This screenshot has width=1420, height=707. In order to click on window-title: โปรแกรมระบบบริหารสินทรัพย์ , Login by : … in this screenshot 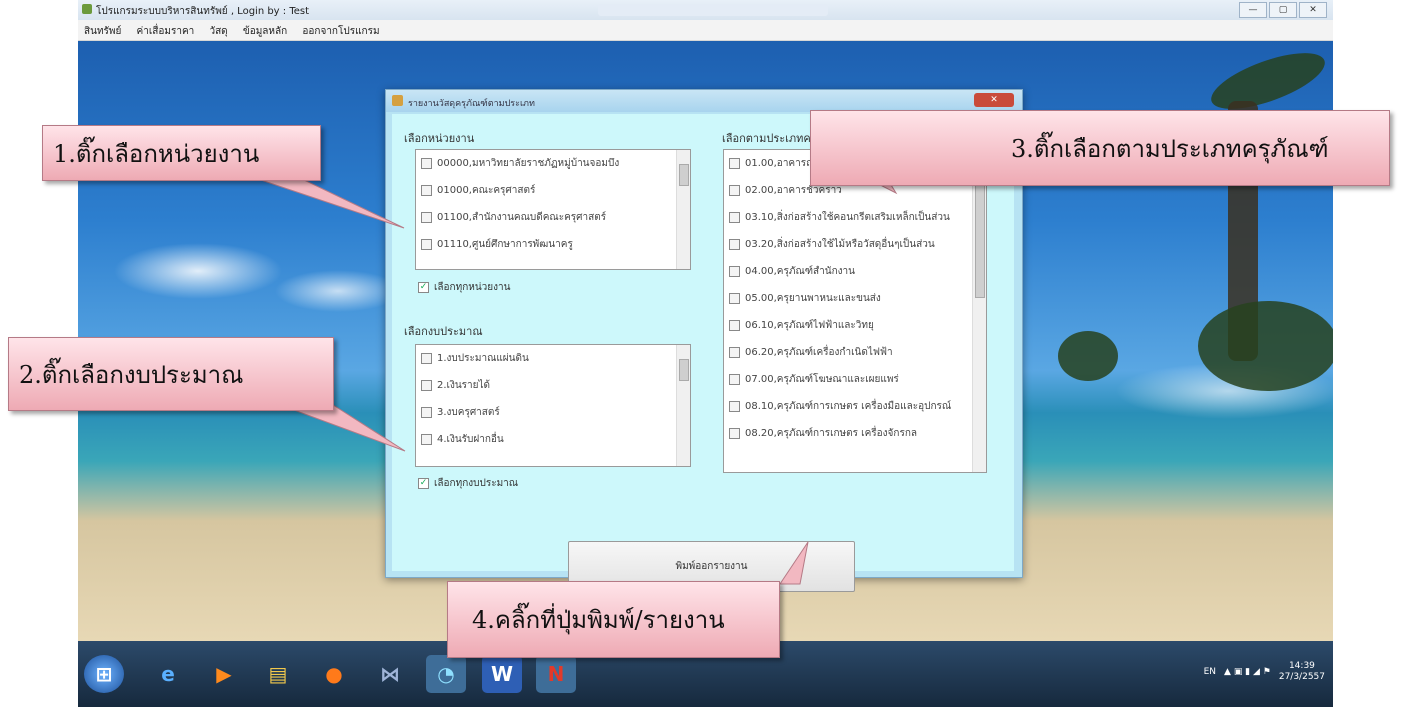, I will do `click(203, 11)`.